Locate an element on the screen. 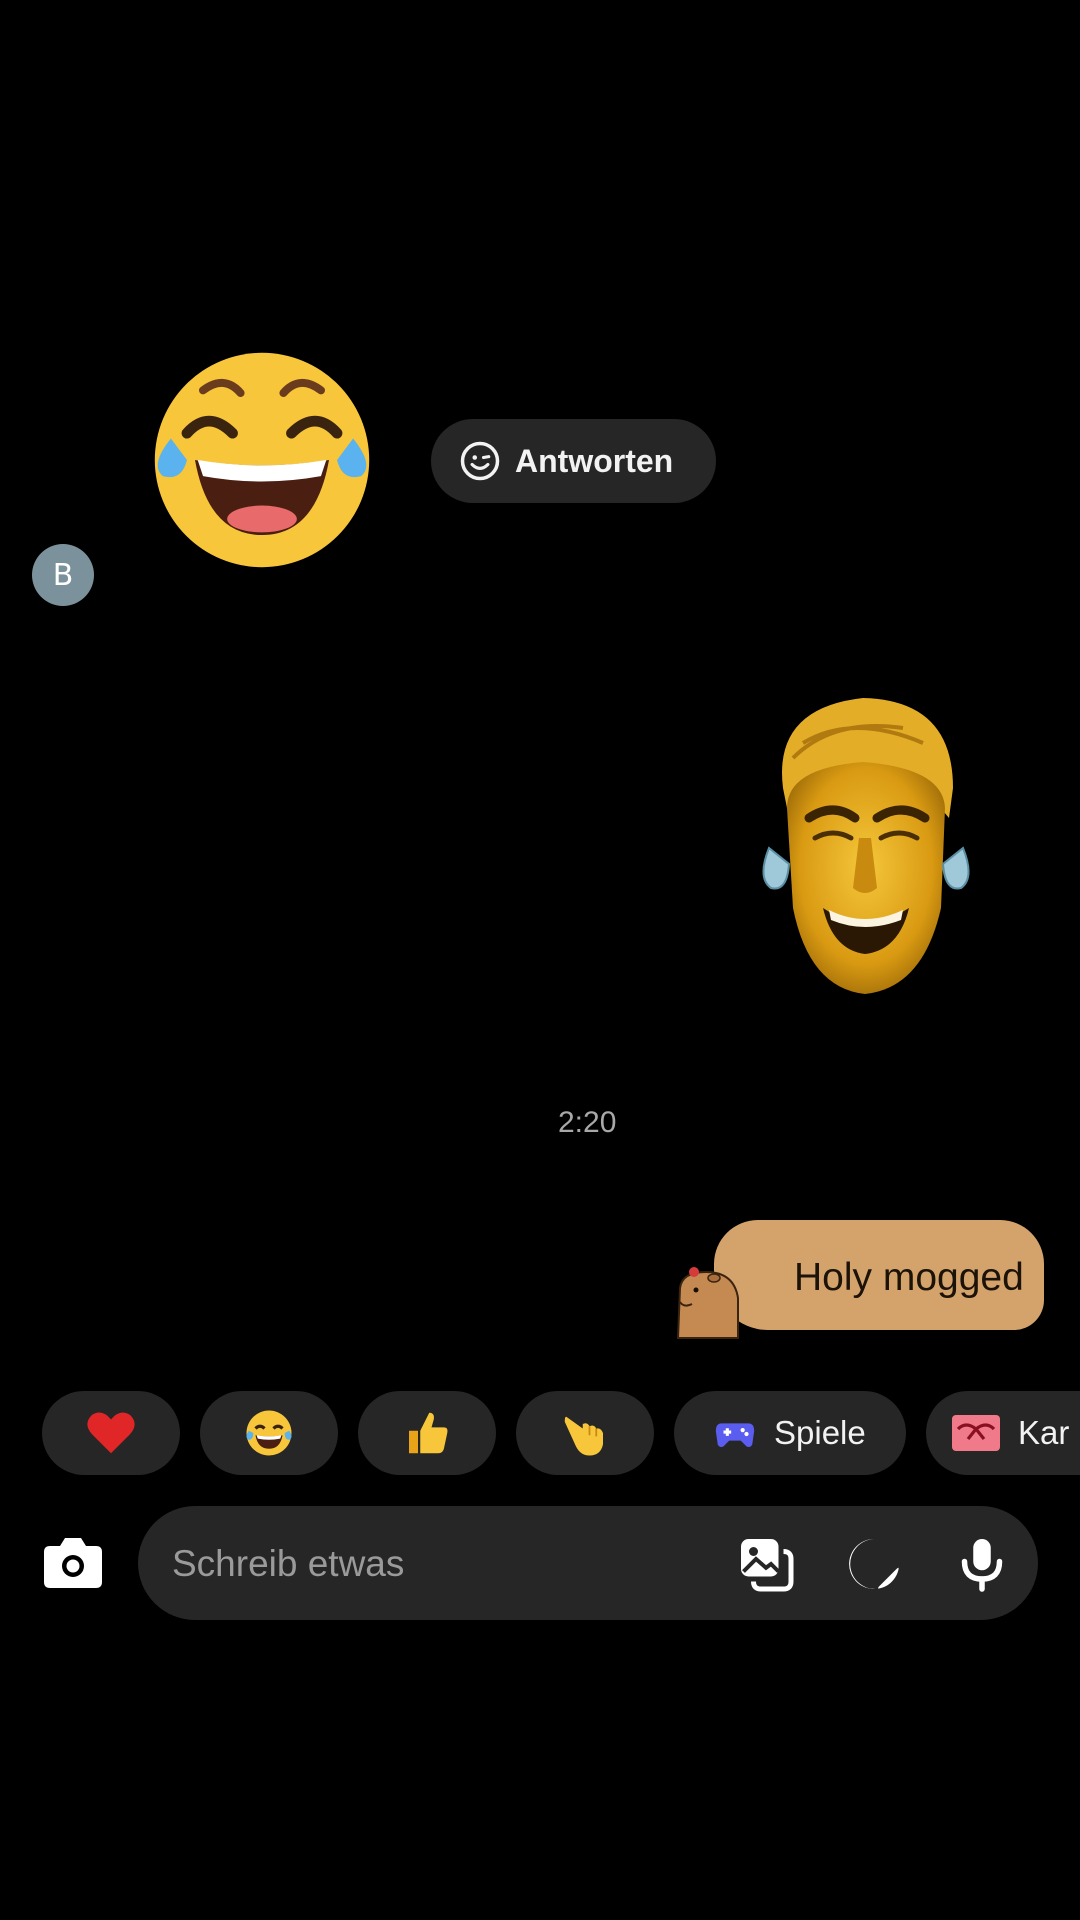 This screenshot has width=1080, height=1920. message-composer is located at coordinates (588, 1563).